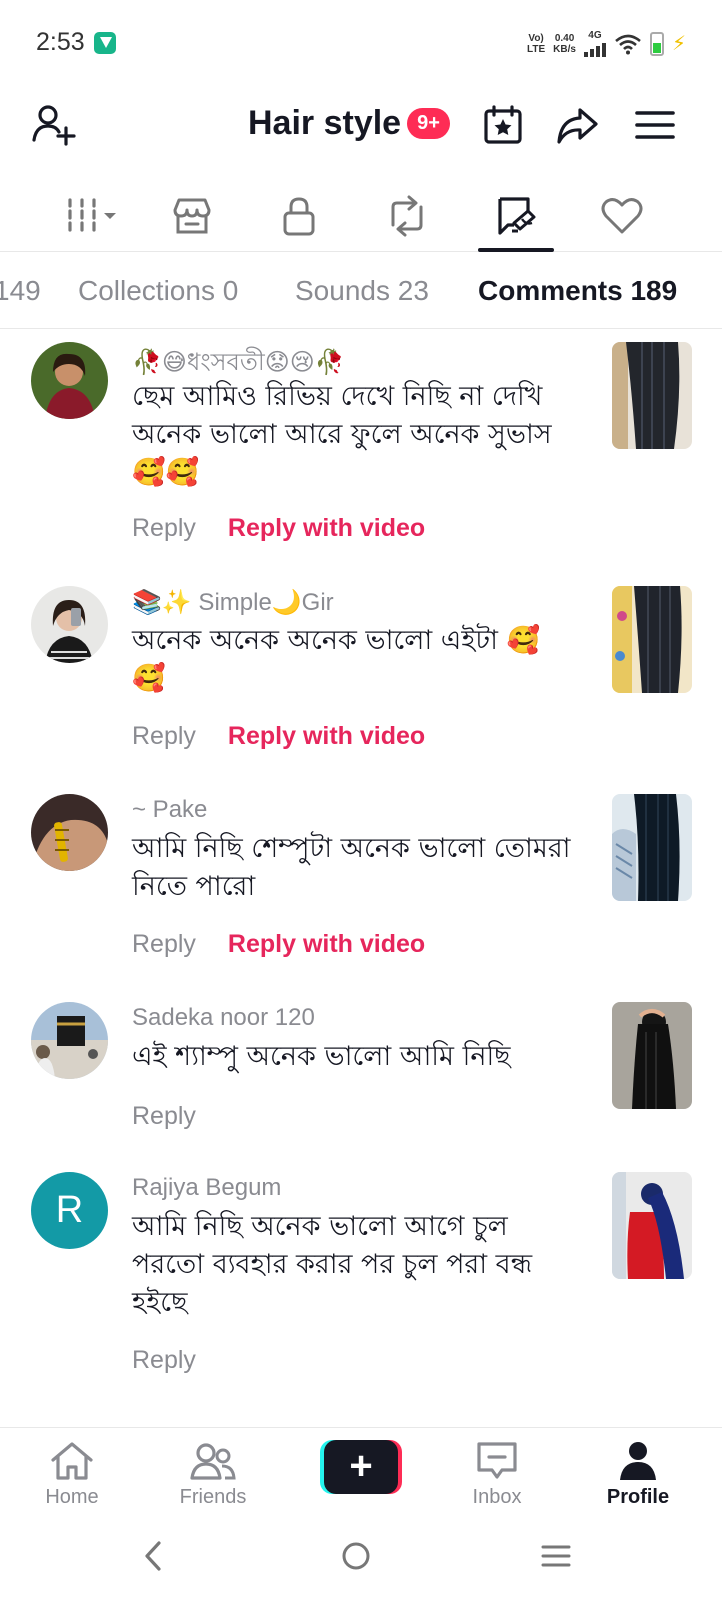 The width and height of the screenshot is (722, 1600). Describe the element at coordinates (336, 659) in the screenshot. I see `comment-text: অনেক অনেক অনেক ভালো এইটা 🥰 🥰` at that location.